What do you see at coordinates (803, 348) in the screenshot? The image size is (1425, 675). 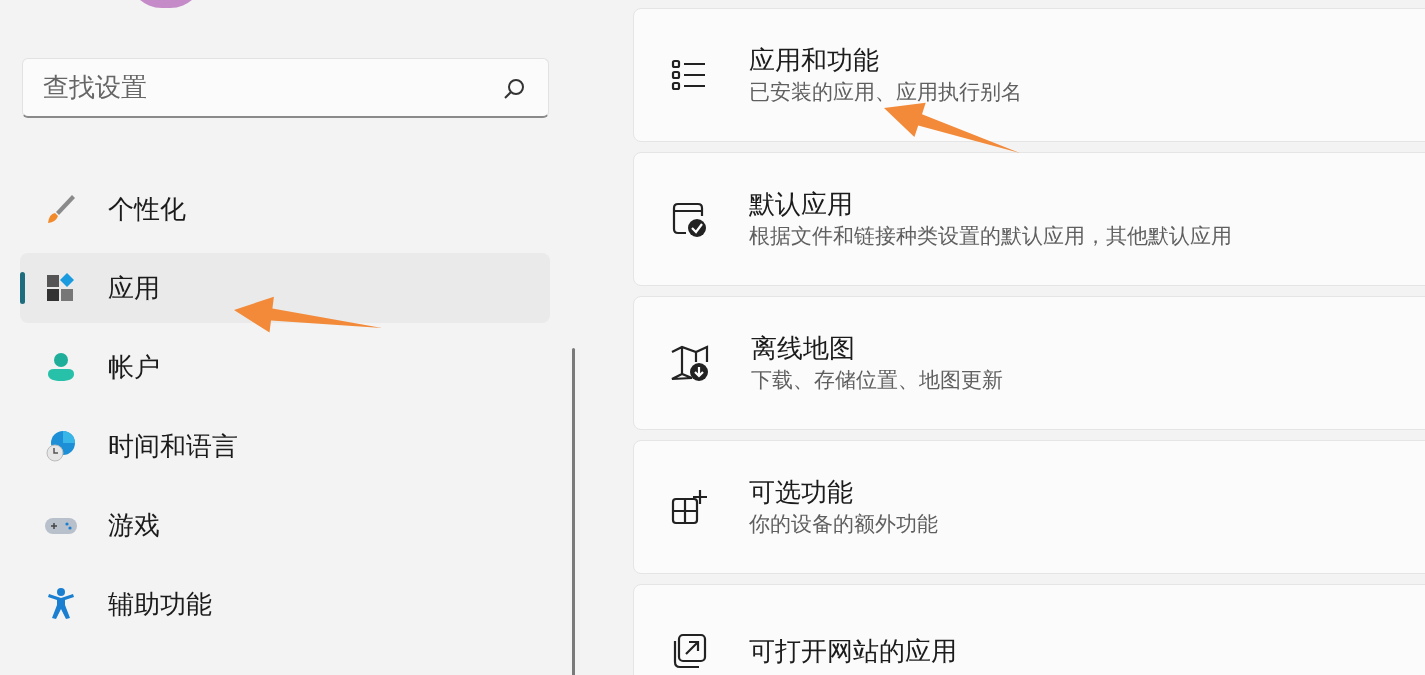 I see `card-title: 离线地图` at bounding box center [803, 348].